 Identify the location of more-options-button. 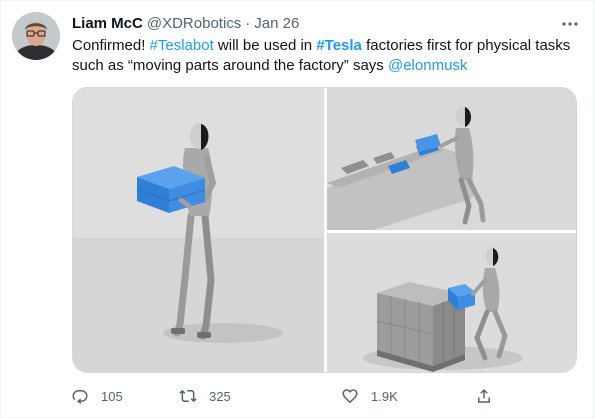
(570, 23).